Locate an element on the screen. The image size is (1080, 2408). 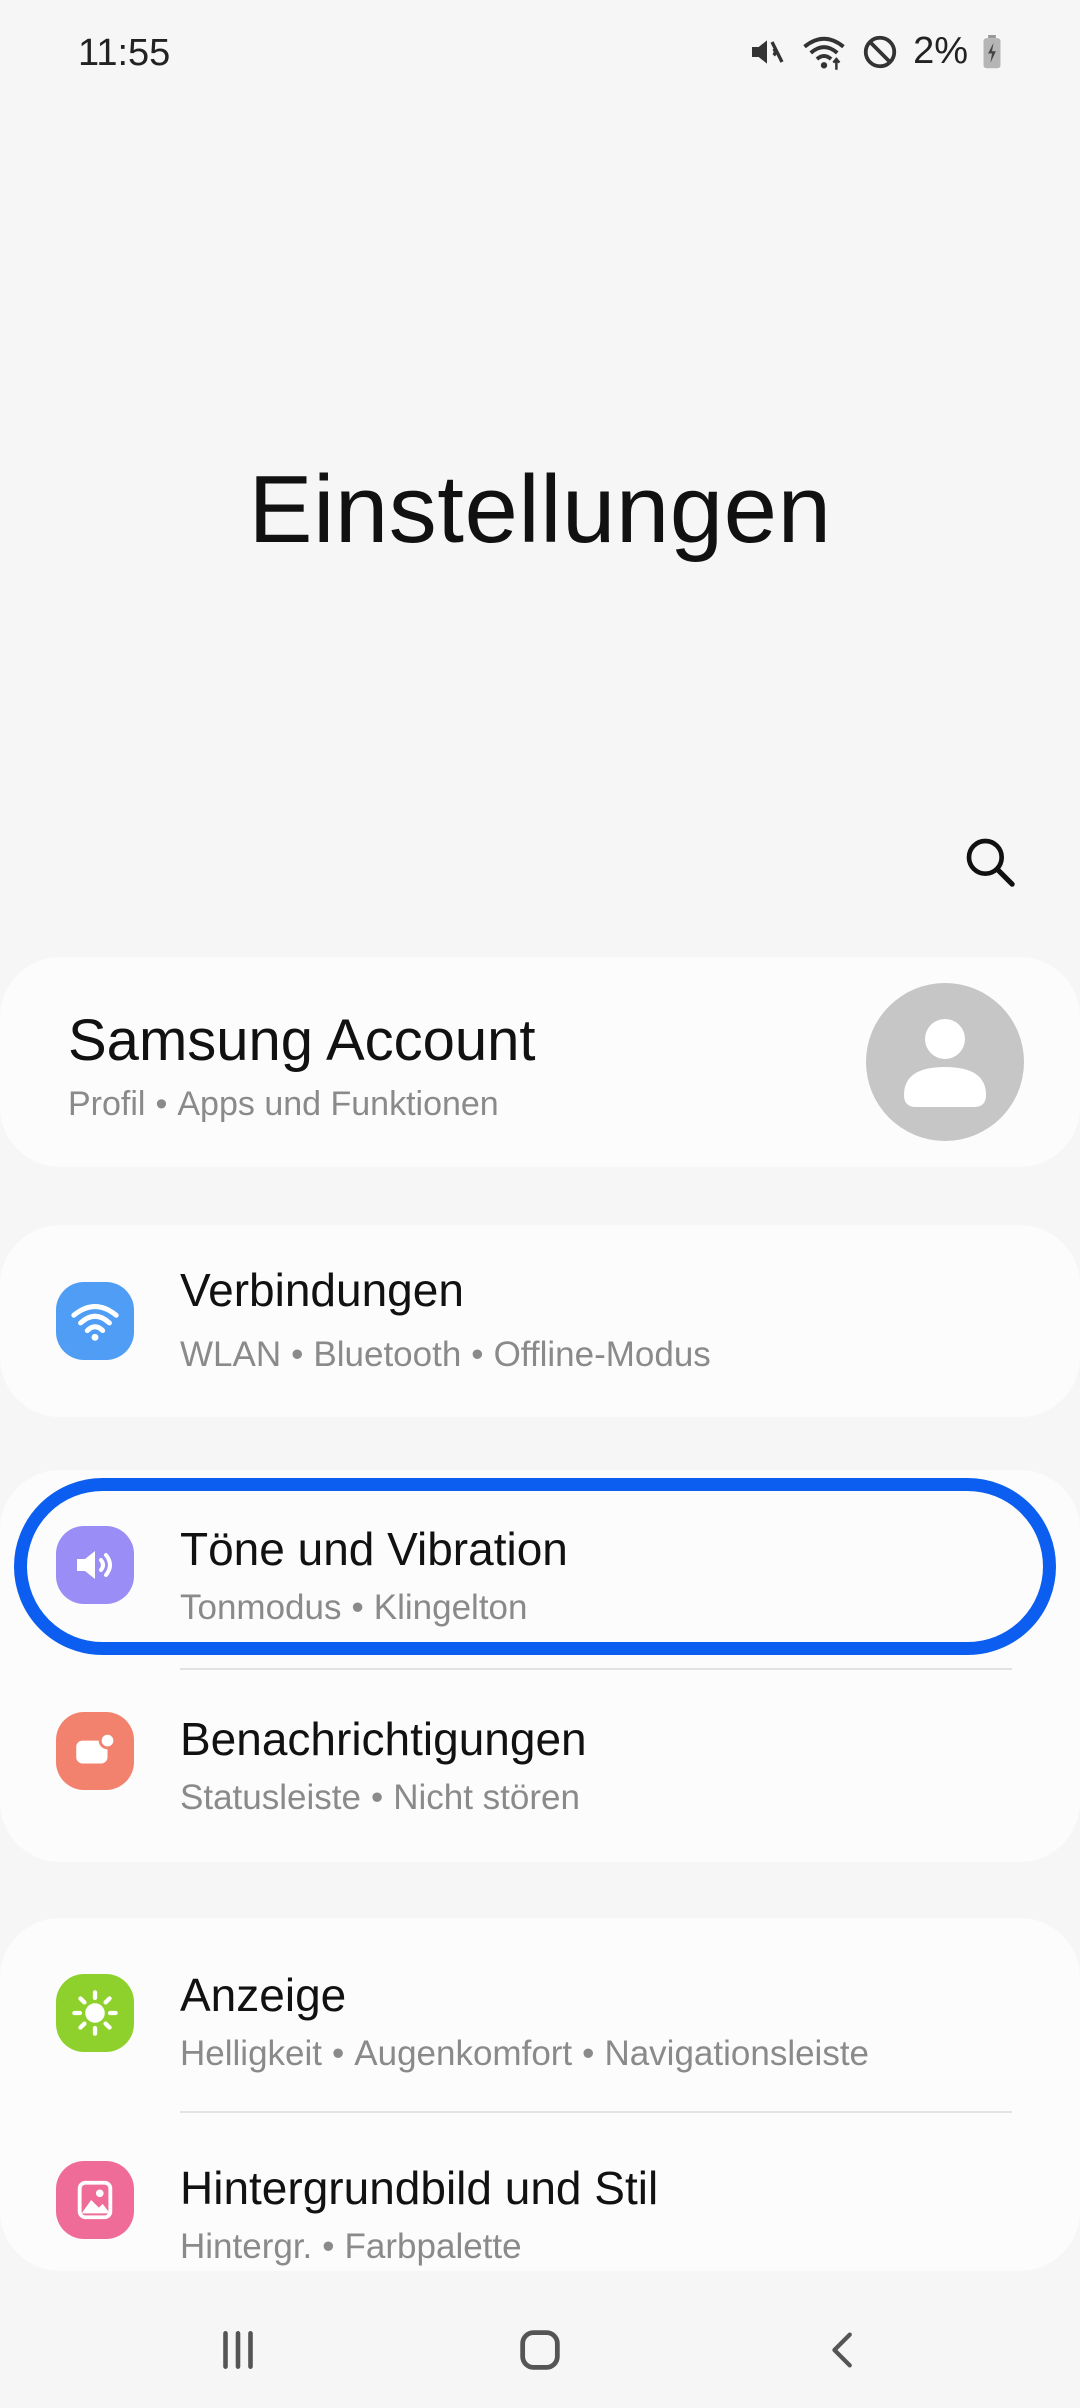
battery-percent: 2% is located at coordinates (940, 51).